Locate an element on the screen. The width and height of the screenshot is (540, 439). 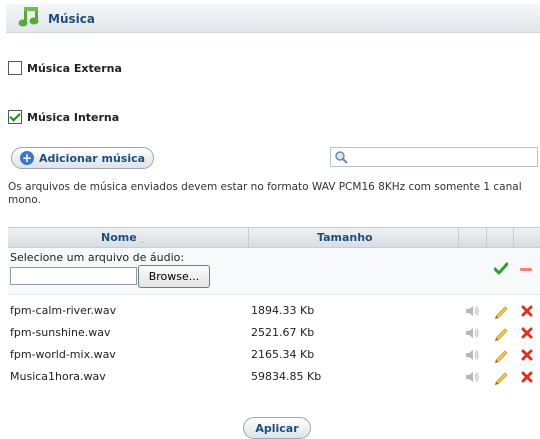
table-row: fpm-calm-river.wav 1894.33 Kb is located at coordinates (274, 311).